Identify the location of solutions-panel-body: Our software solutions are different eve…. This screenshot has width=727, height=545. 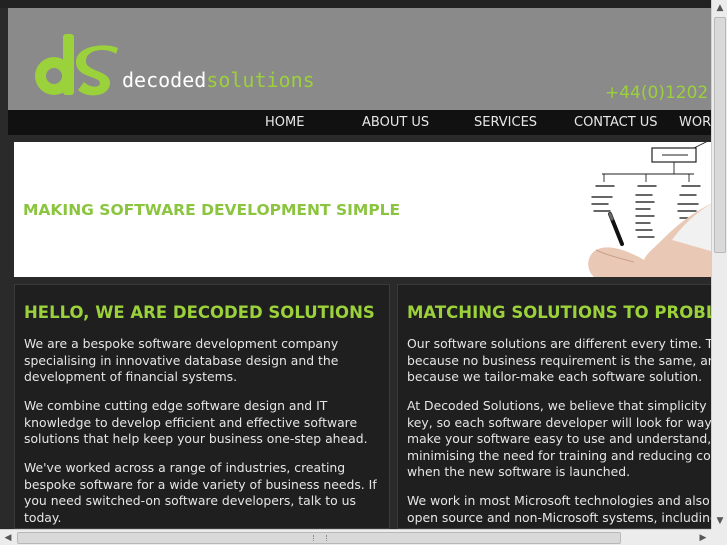
(559, 432).